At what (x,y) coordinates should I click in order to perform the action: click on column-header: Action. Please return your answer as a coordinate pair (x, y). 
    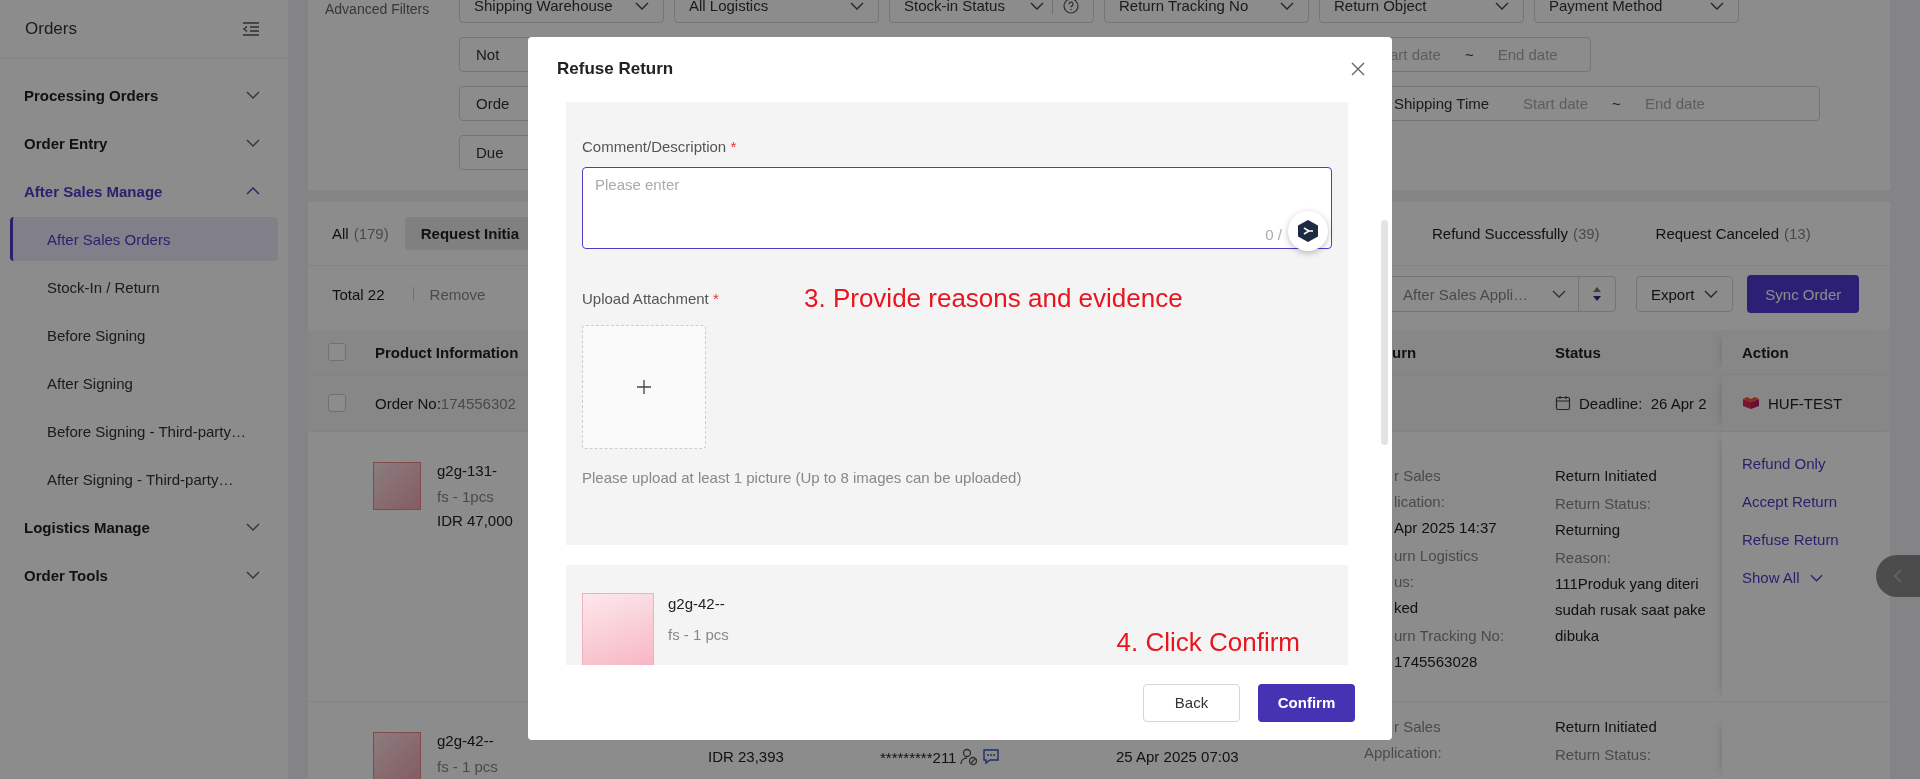
    Looking at the image, I should click on (1765, 352).